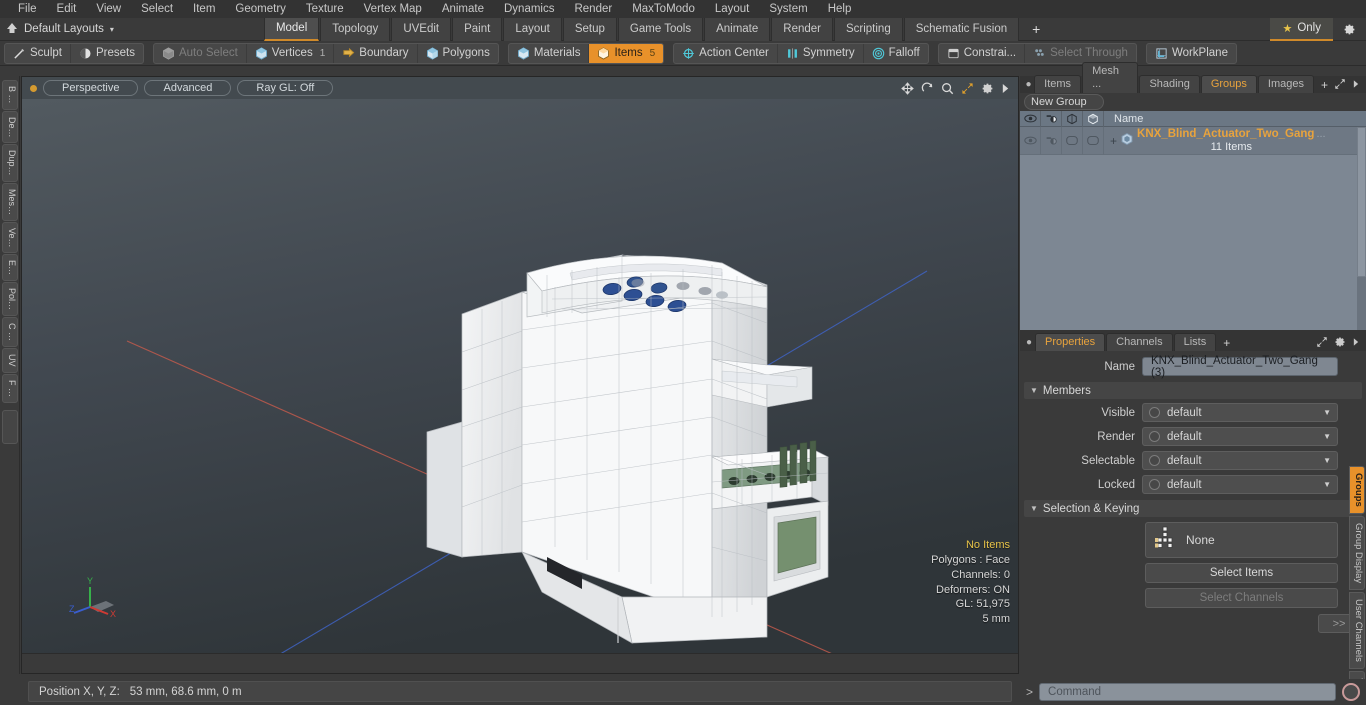 This screenshot has height=705, width=1366. I want to click on render-dropdown: default ▼, so click(1240, 436).